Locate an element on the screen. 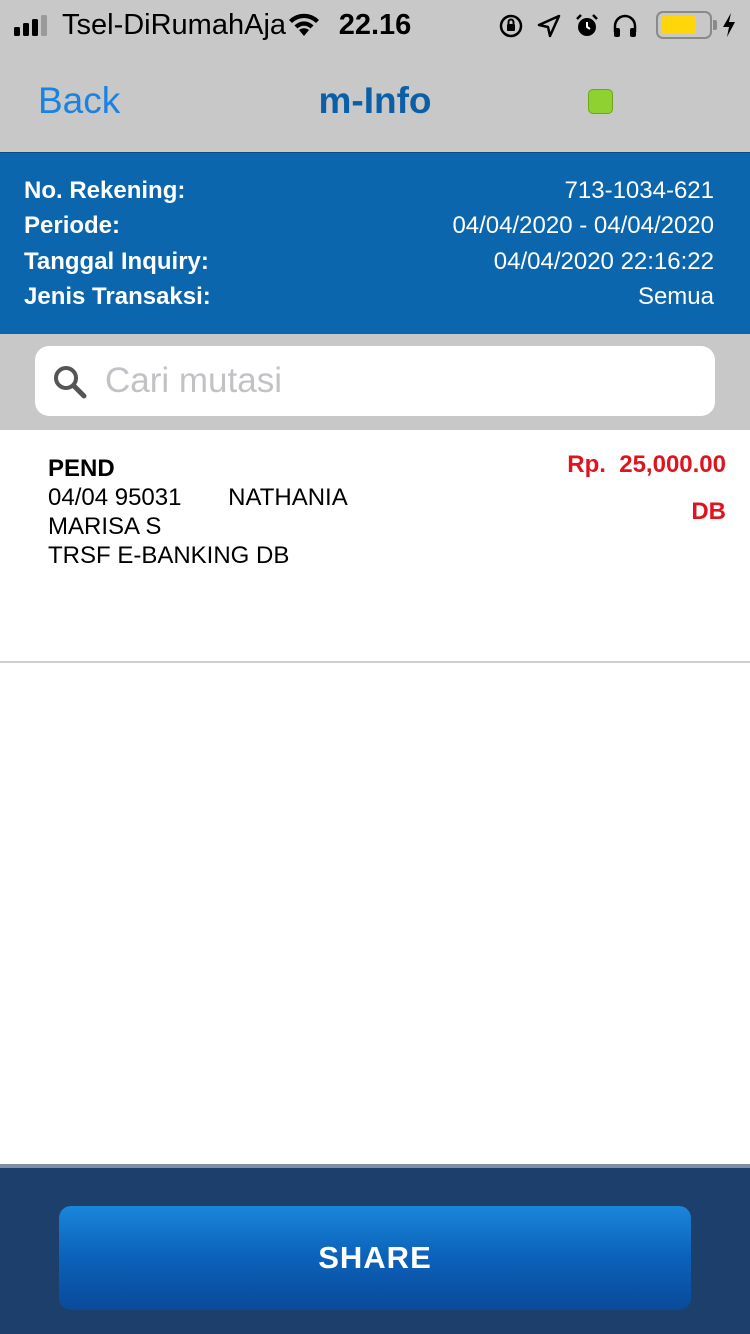 The height and width of the screenshot is (1334, 750). info-row-period: Periode: 04/04/2020 - 04/04/2020 is located at coordinates (369, 230).